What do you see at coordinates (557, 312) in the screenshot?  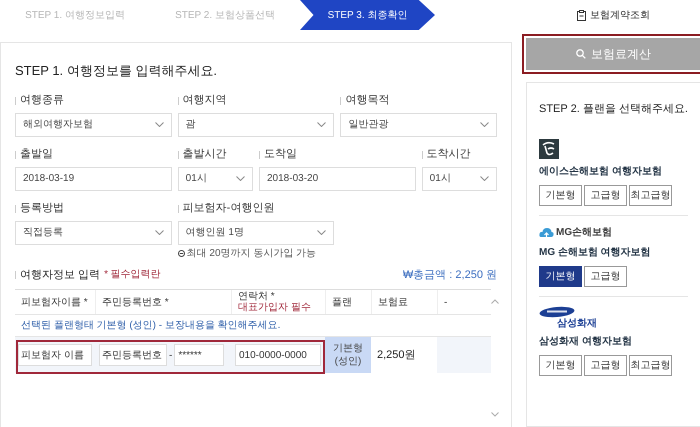 I see `oval-logo-icon` at bounding box center [557, 312].